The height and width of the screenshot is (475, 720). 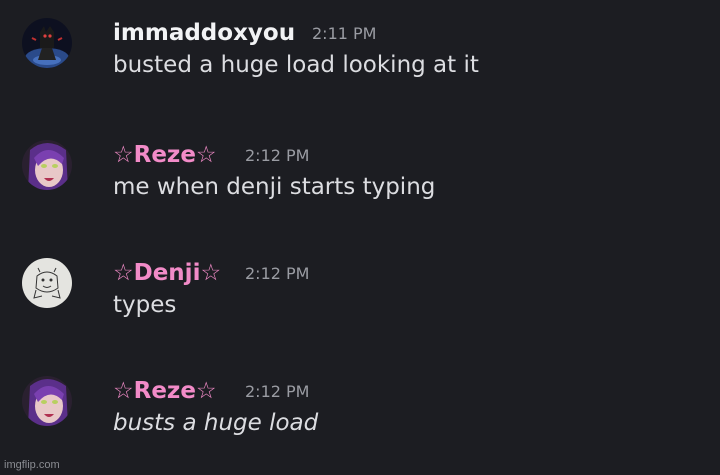 What do you see at coordinates (32, 465) in the screenshot?
I see `watermark: imgflip.com` at bounding box center [32, 465].